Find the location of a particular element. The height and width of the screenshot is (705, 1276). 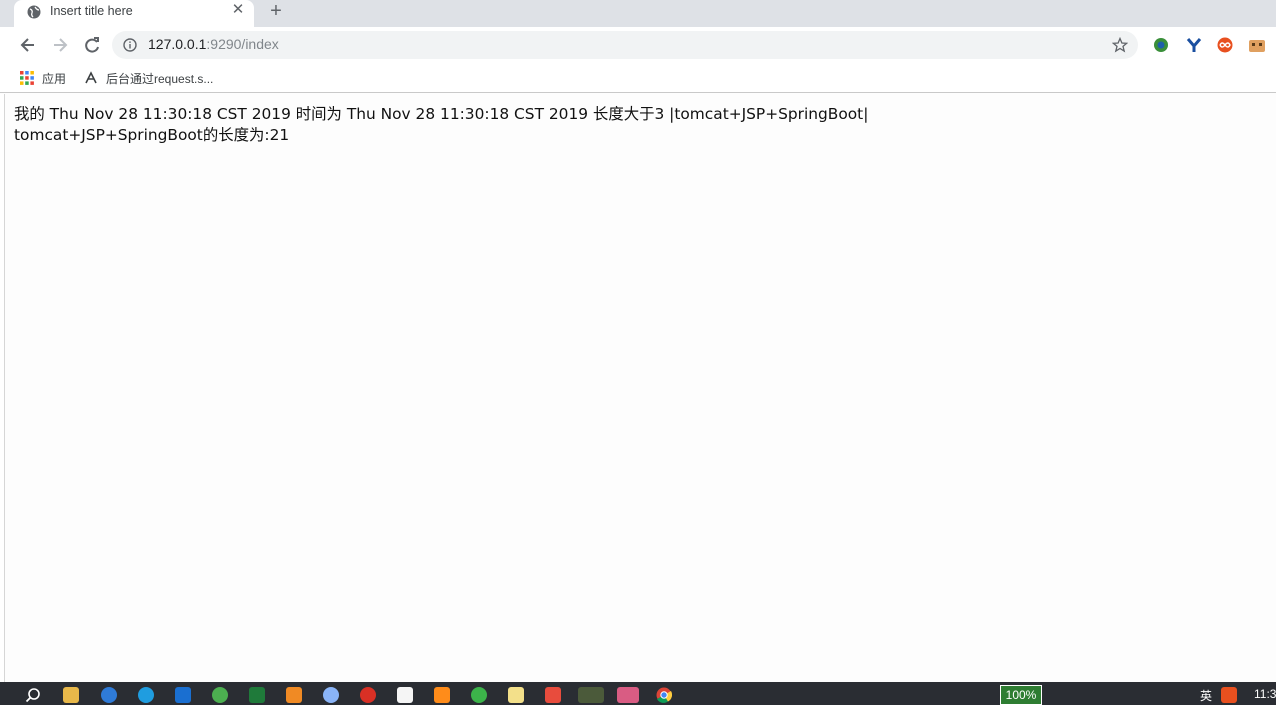

bookmark-page-icon is located at coordinates (91, 77).